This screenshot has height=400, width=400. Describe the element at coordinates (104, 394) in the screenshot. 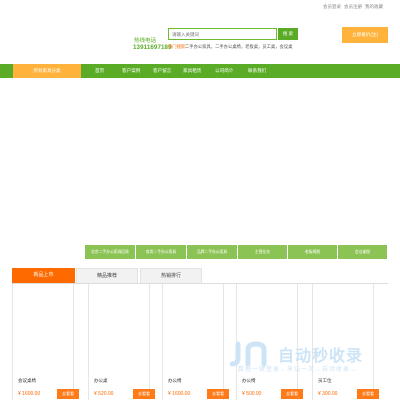

I see `product-price: ¥ 520.00` at that location.